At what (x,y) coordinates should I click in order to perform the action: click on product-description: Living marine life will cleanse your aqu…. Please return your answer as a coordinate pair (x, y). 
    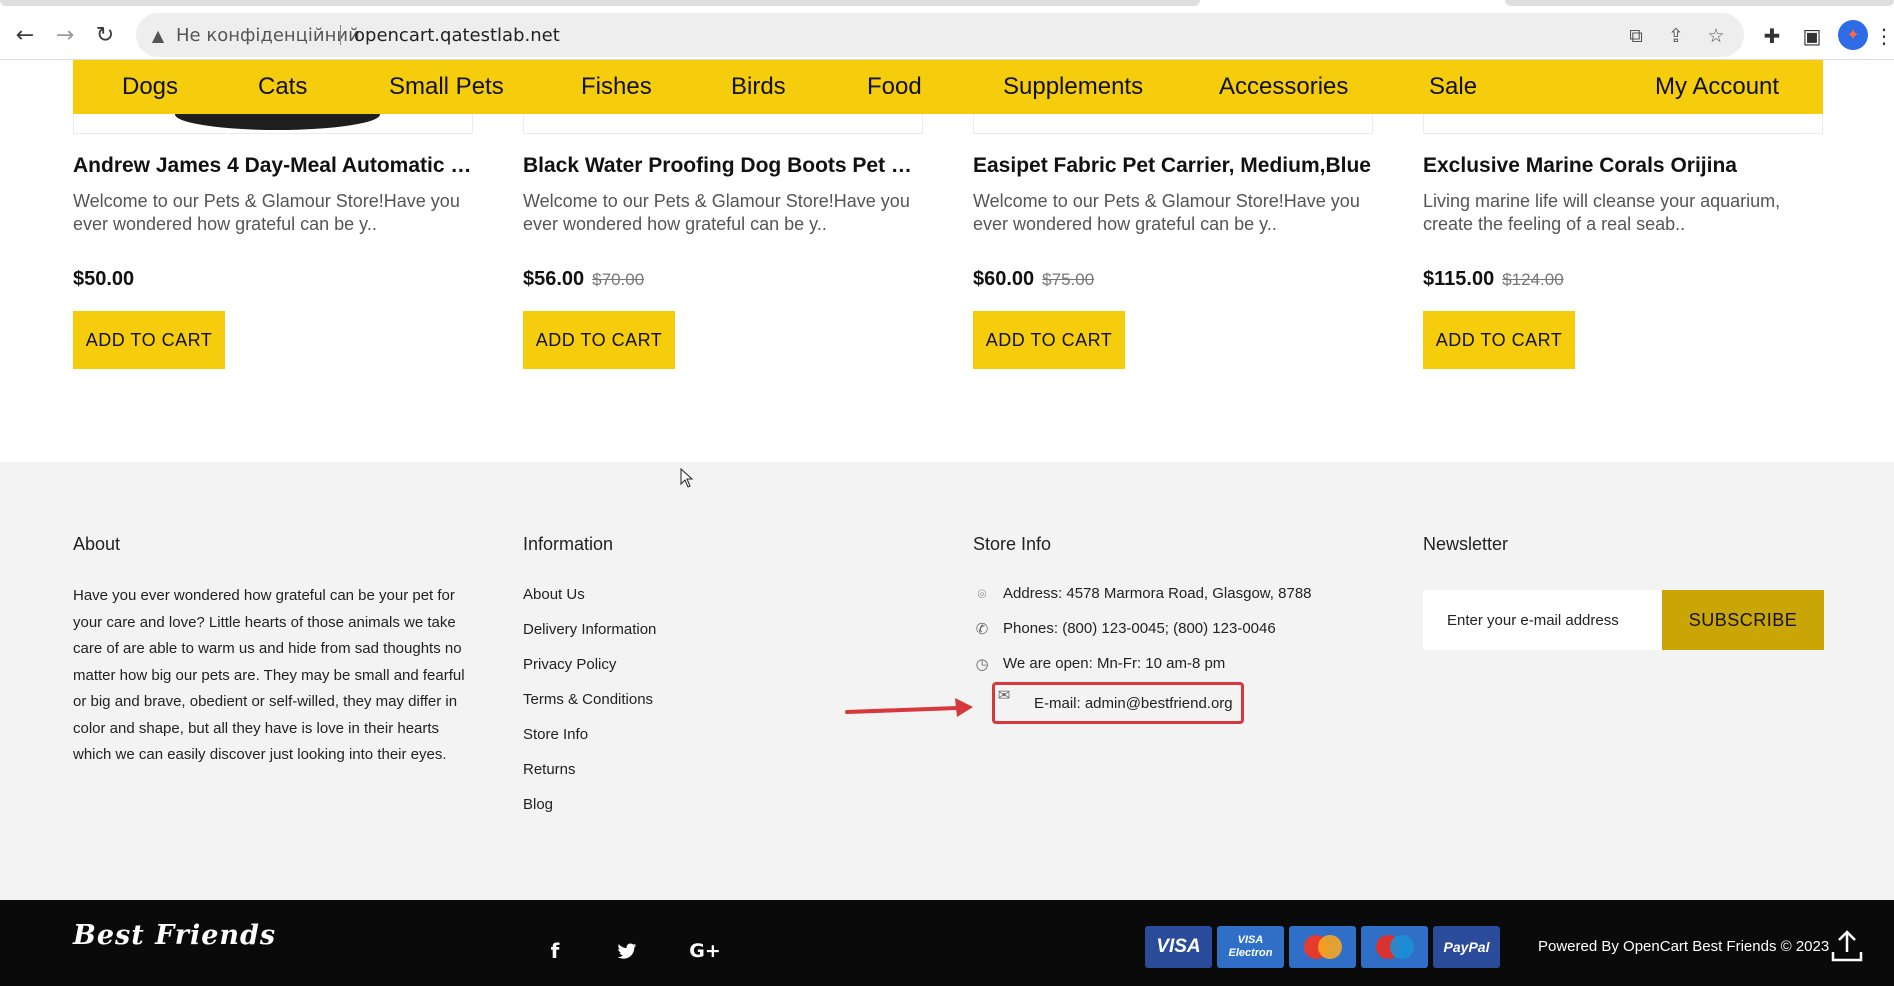
    Looking at the image, I should click on (1602, 212).